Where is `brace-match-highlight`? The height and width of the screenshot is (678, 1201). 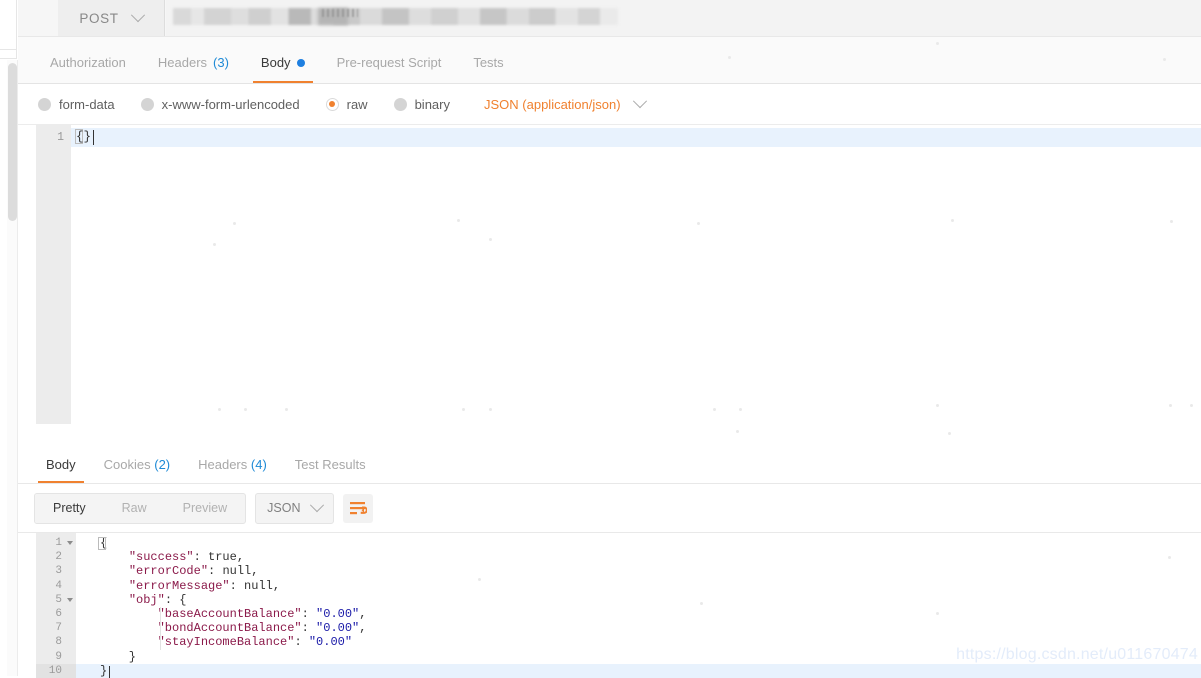 brace-match-highlight is located at coordinates (102, 543).